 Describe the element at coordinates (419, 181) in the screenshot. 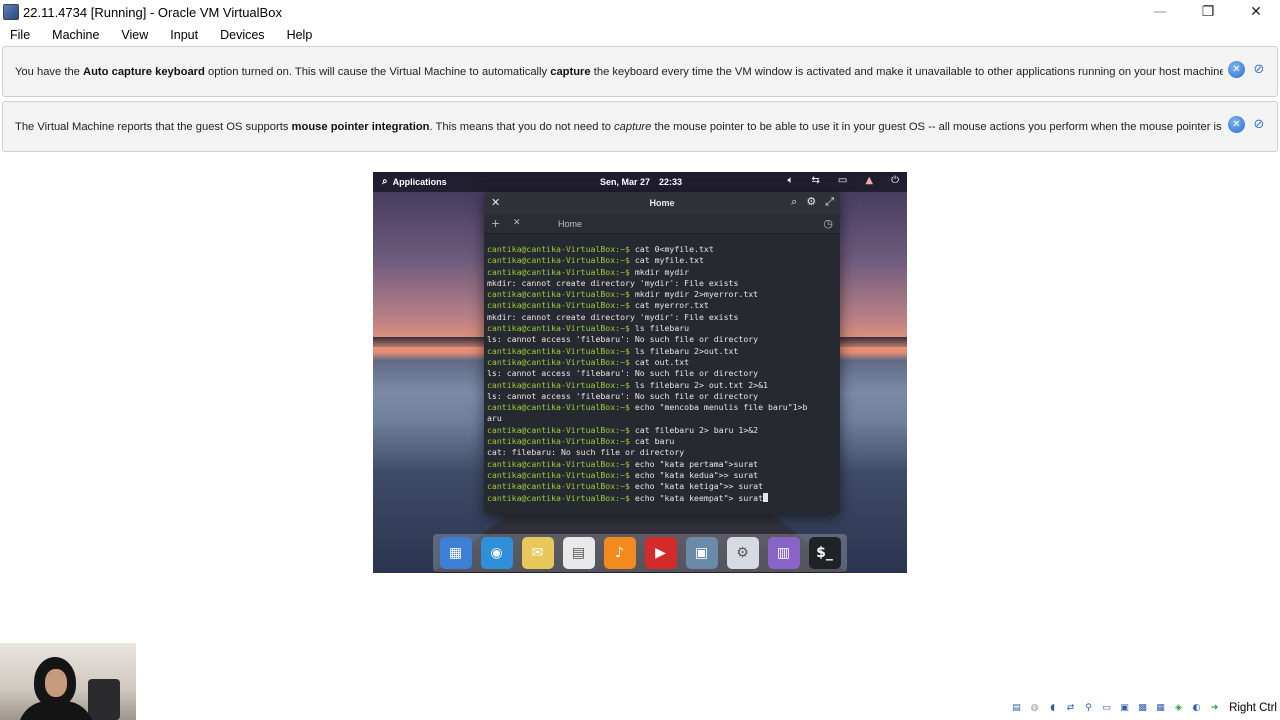

I see `applications-label: Applications` at that location.